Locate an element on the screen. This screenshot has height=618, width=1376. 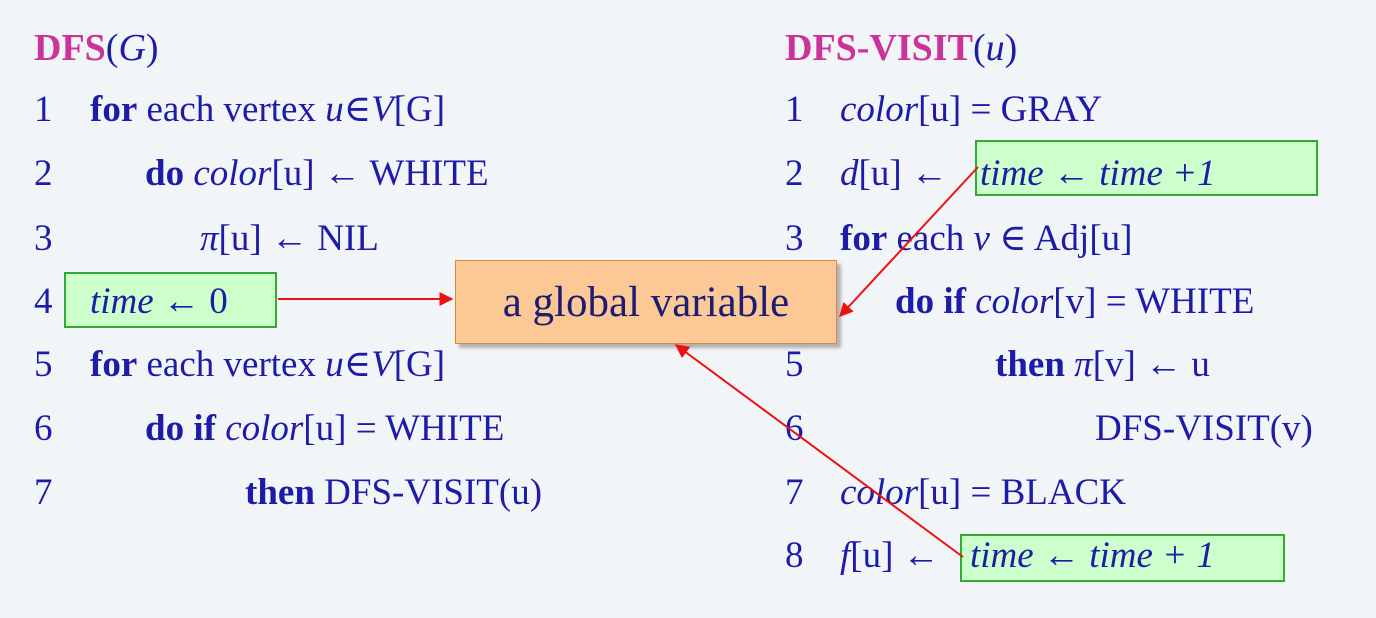
arrow-box1-to-callout is located at coordinates (909, 242).